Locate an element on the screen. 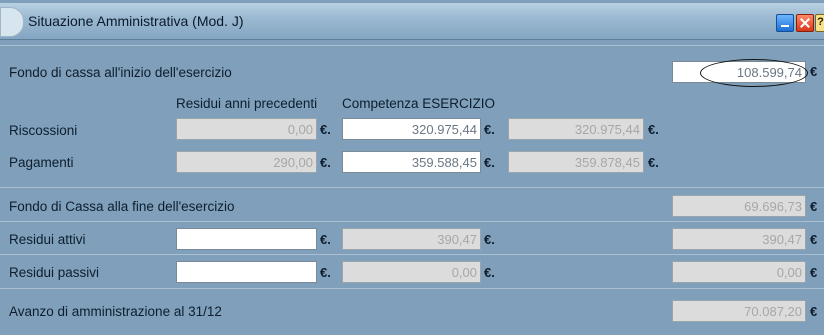 This screenshot has width=824, height=335. residui-passivi-totale-field: 0,00 is located at coordinates (739, 272).